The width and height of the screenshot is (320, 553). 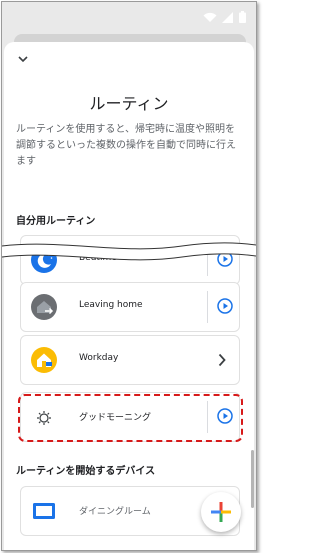 What do you see at coordinates (44, 360) in the screenshot?
I see `house-work-icon` at bounding box center [44, 360].